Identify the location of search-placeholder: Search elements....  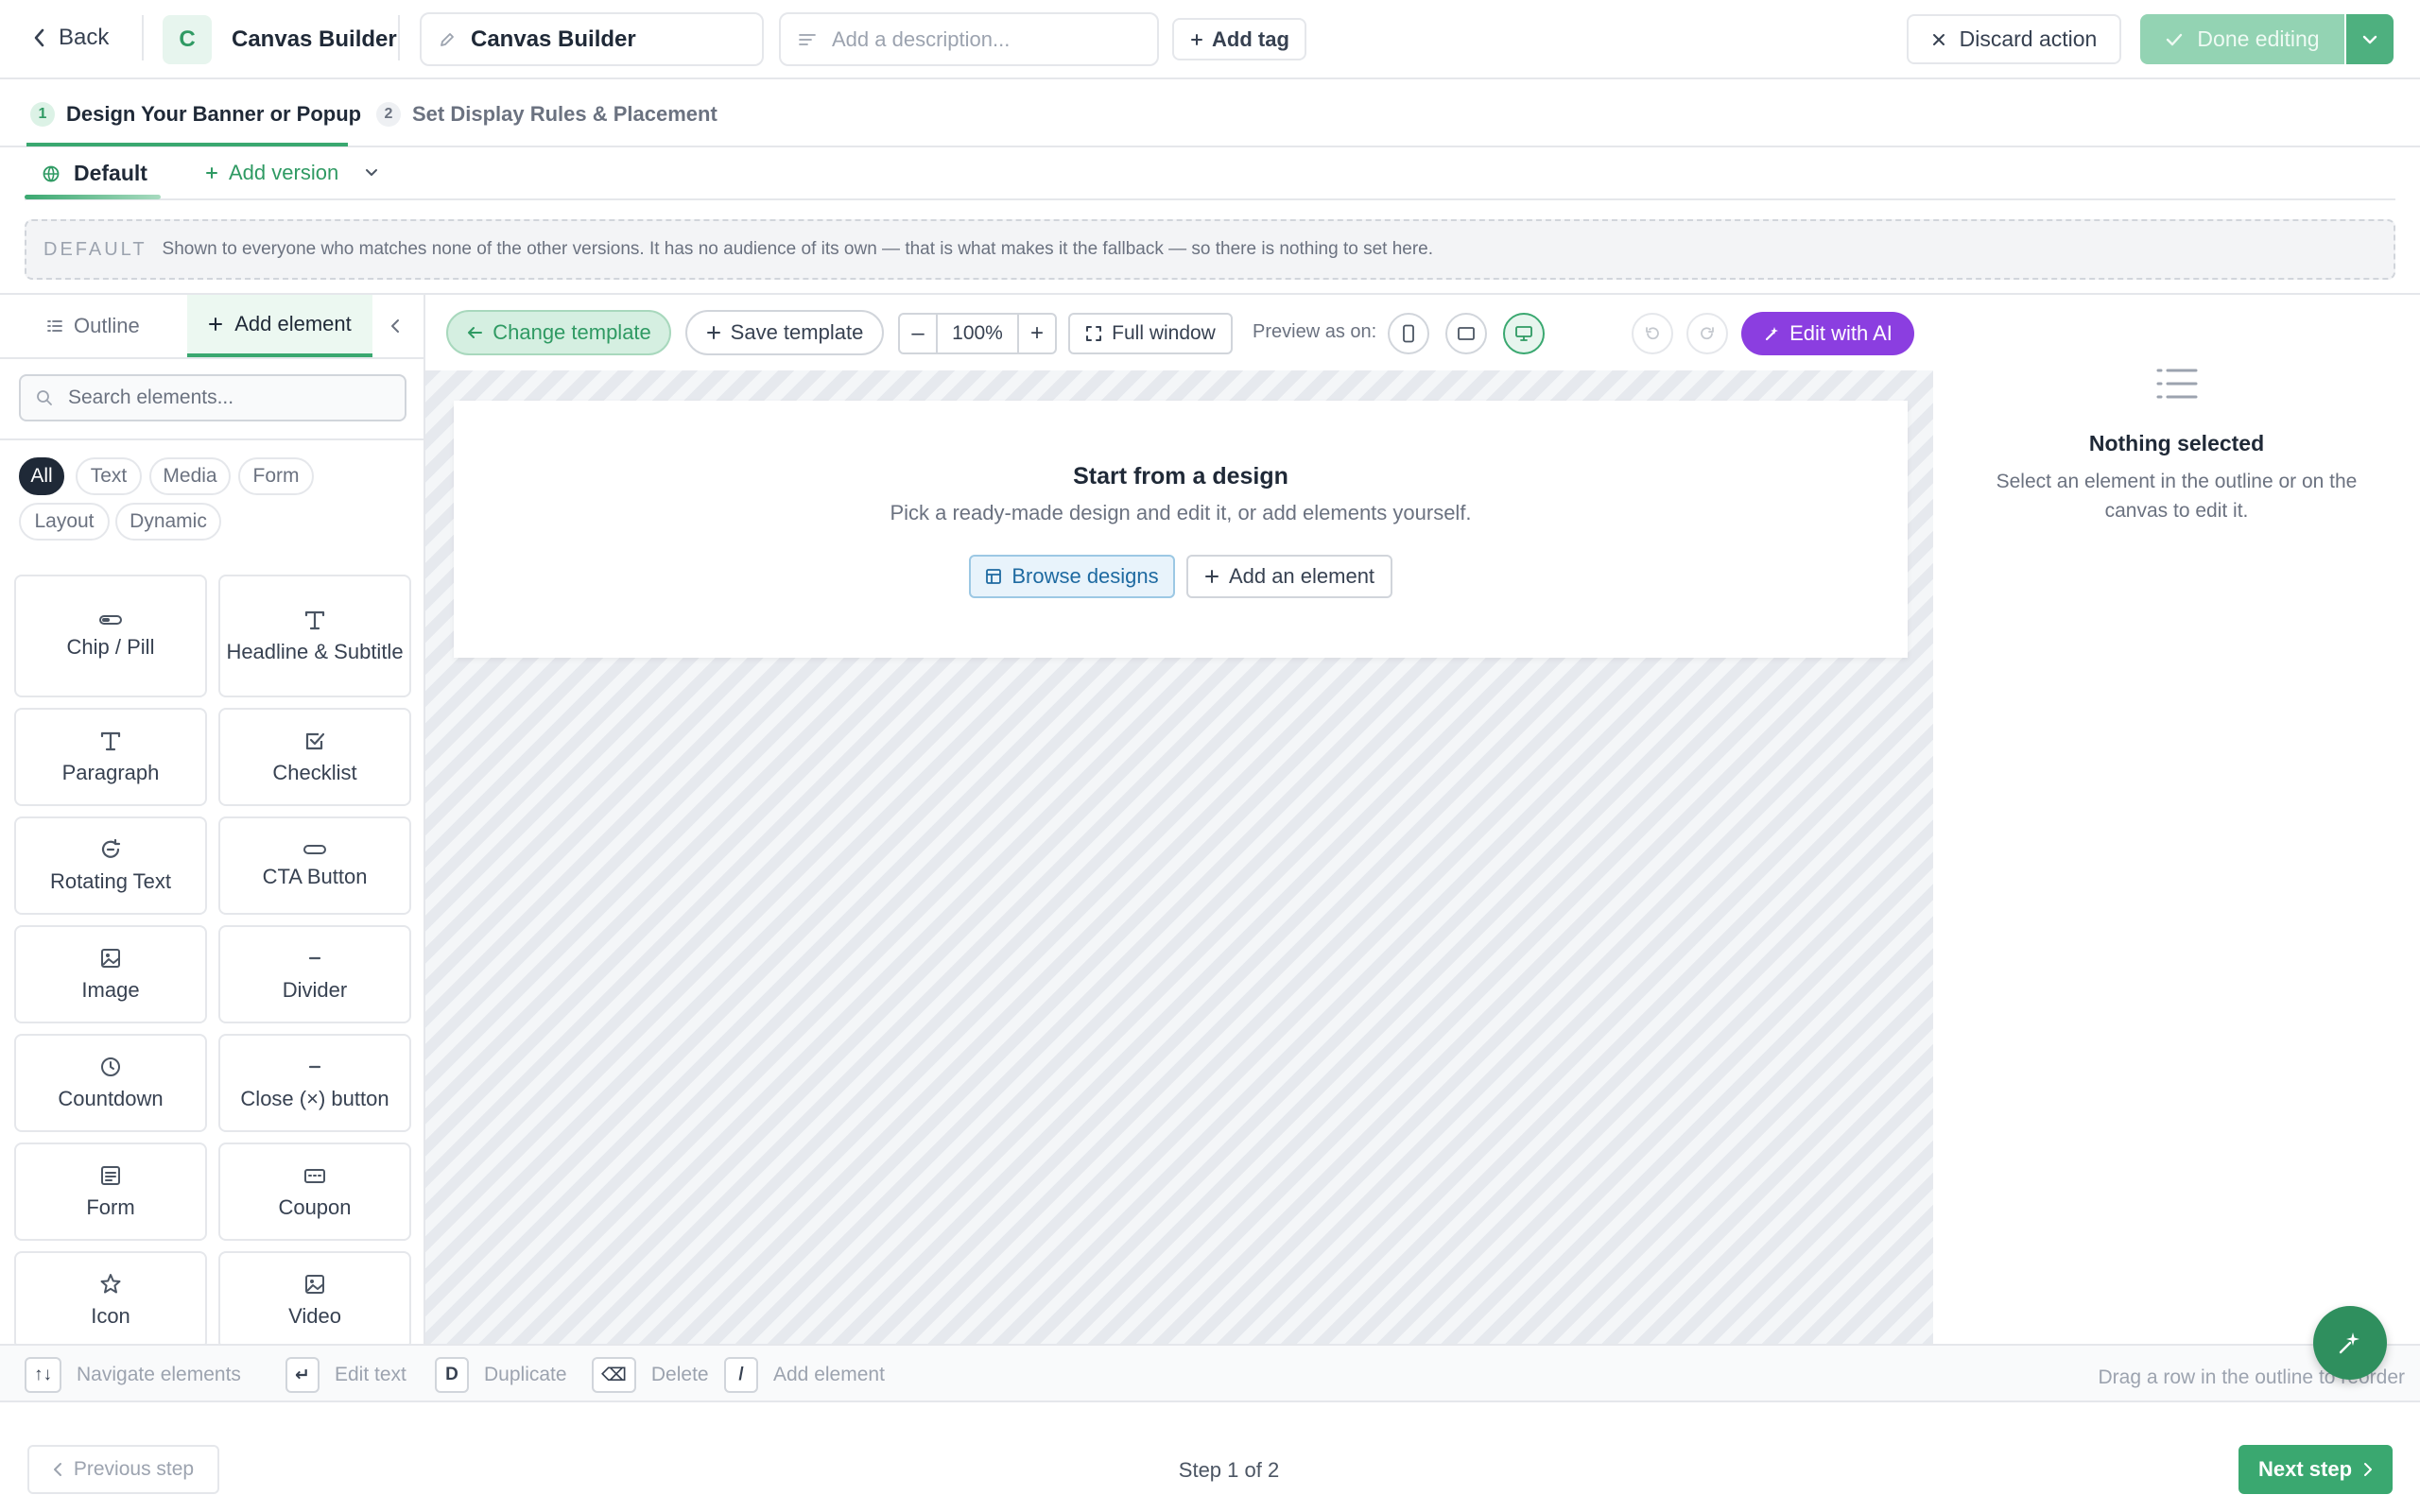
(151, 397).